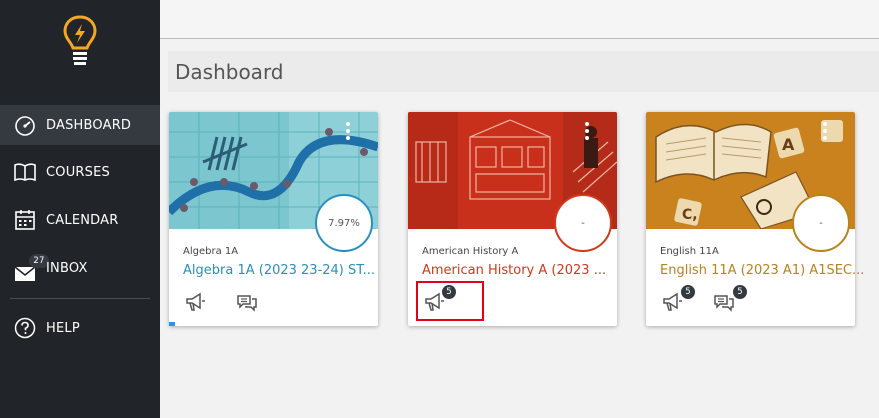 This screenshot has width=879, height=418. I want to click on sidebar-item-inbox: 27 INBOX, so click(80, 268).